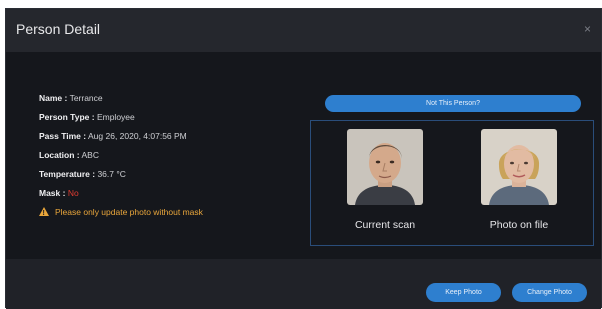  I want to click on person-type-label: Person Type :, so click(67, 117).